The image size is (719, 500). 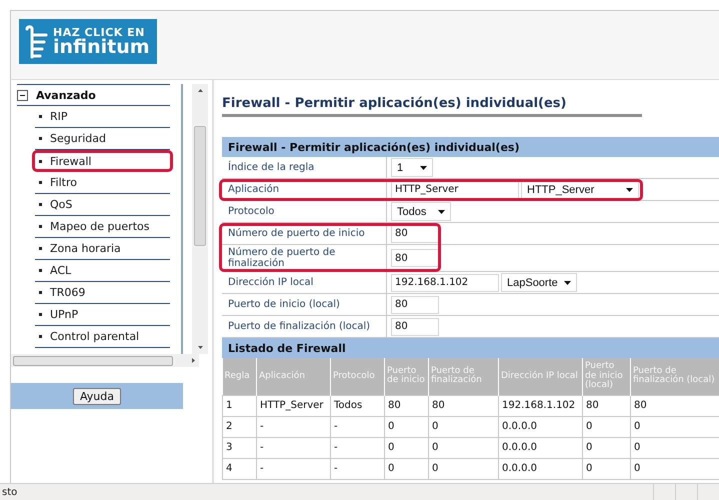 What do you see at coordinates (101, 47) in the screenshot?
I see `logo-text: infinitum` at bounding box center [101, 47].